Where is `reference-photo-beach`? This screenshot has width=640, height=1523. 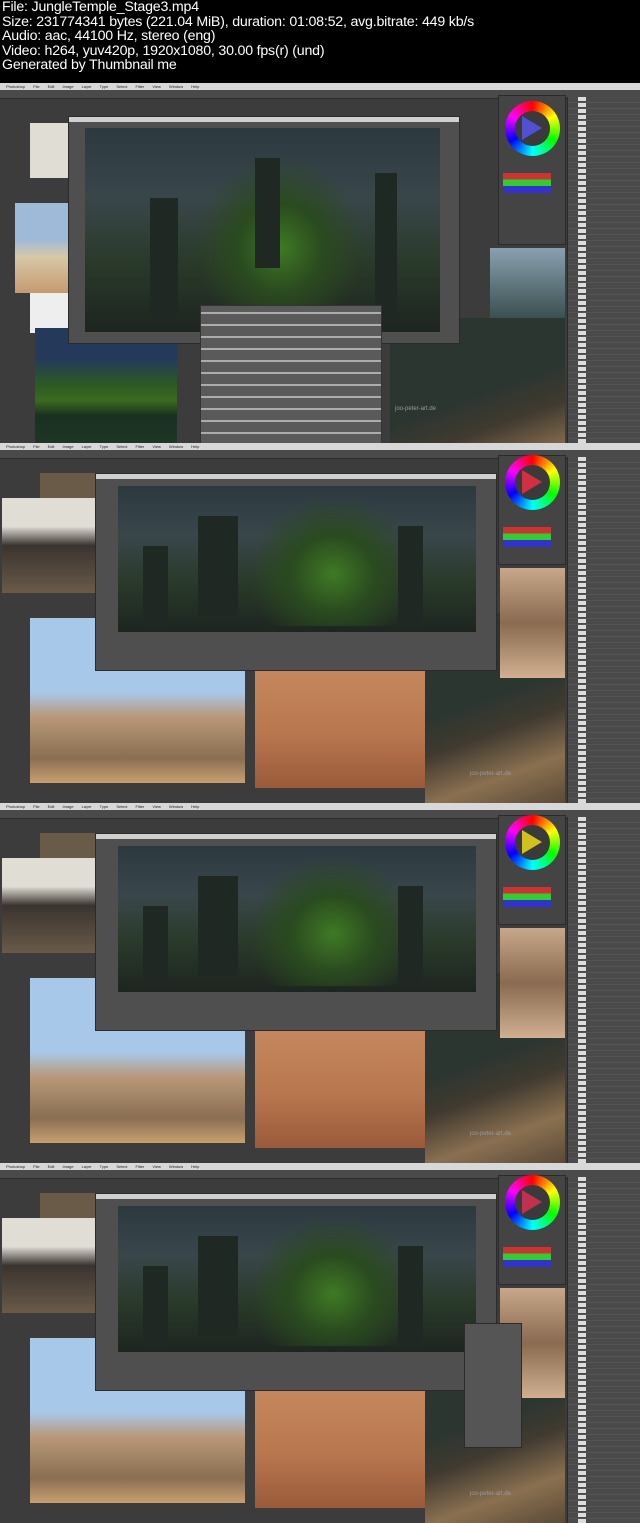
reference-photo-beach is located at coordinates (42, 248).